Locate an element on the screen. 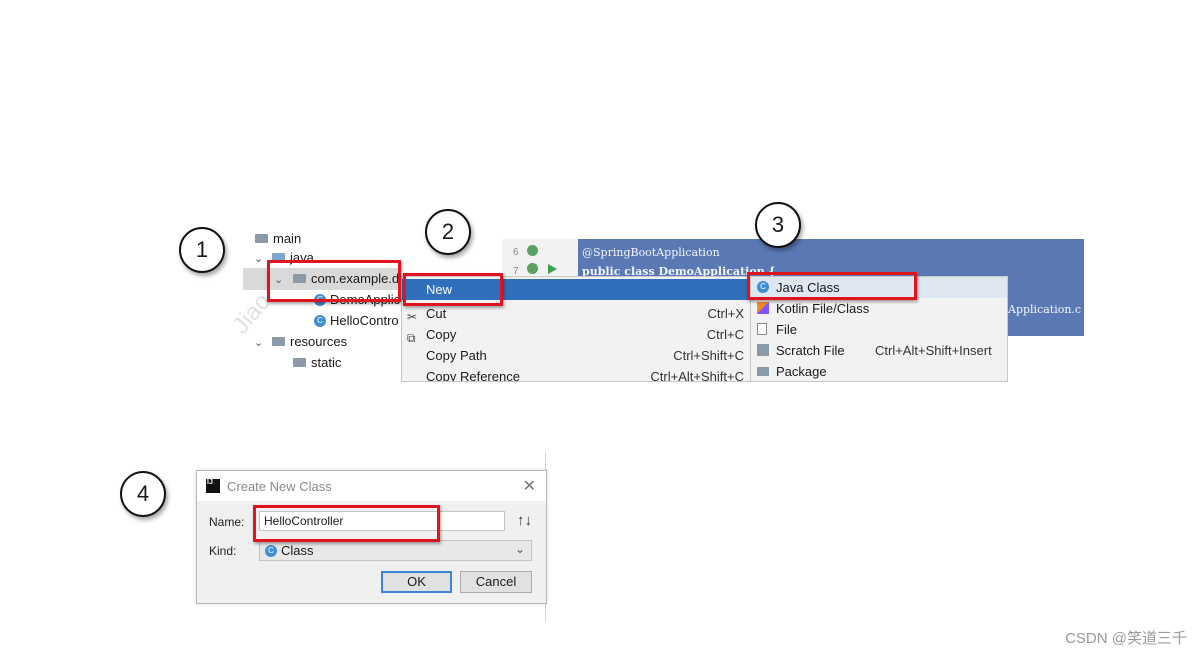 The image size is (1203, 658). ok-button: OK is located at coordinates (416, 582).